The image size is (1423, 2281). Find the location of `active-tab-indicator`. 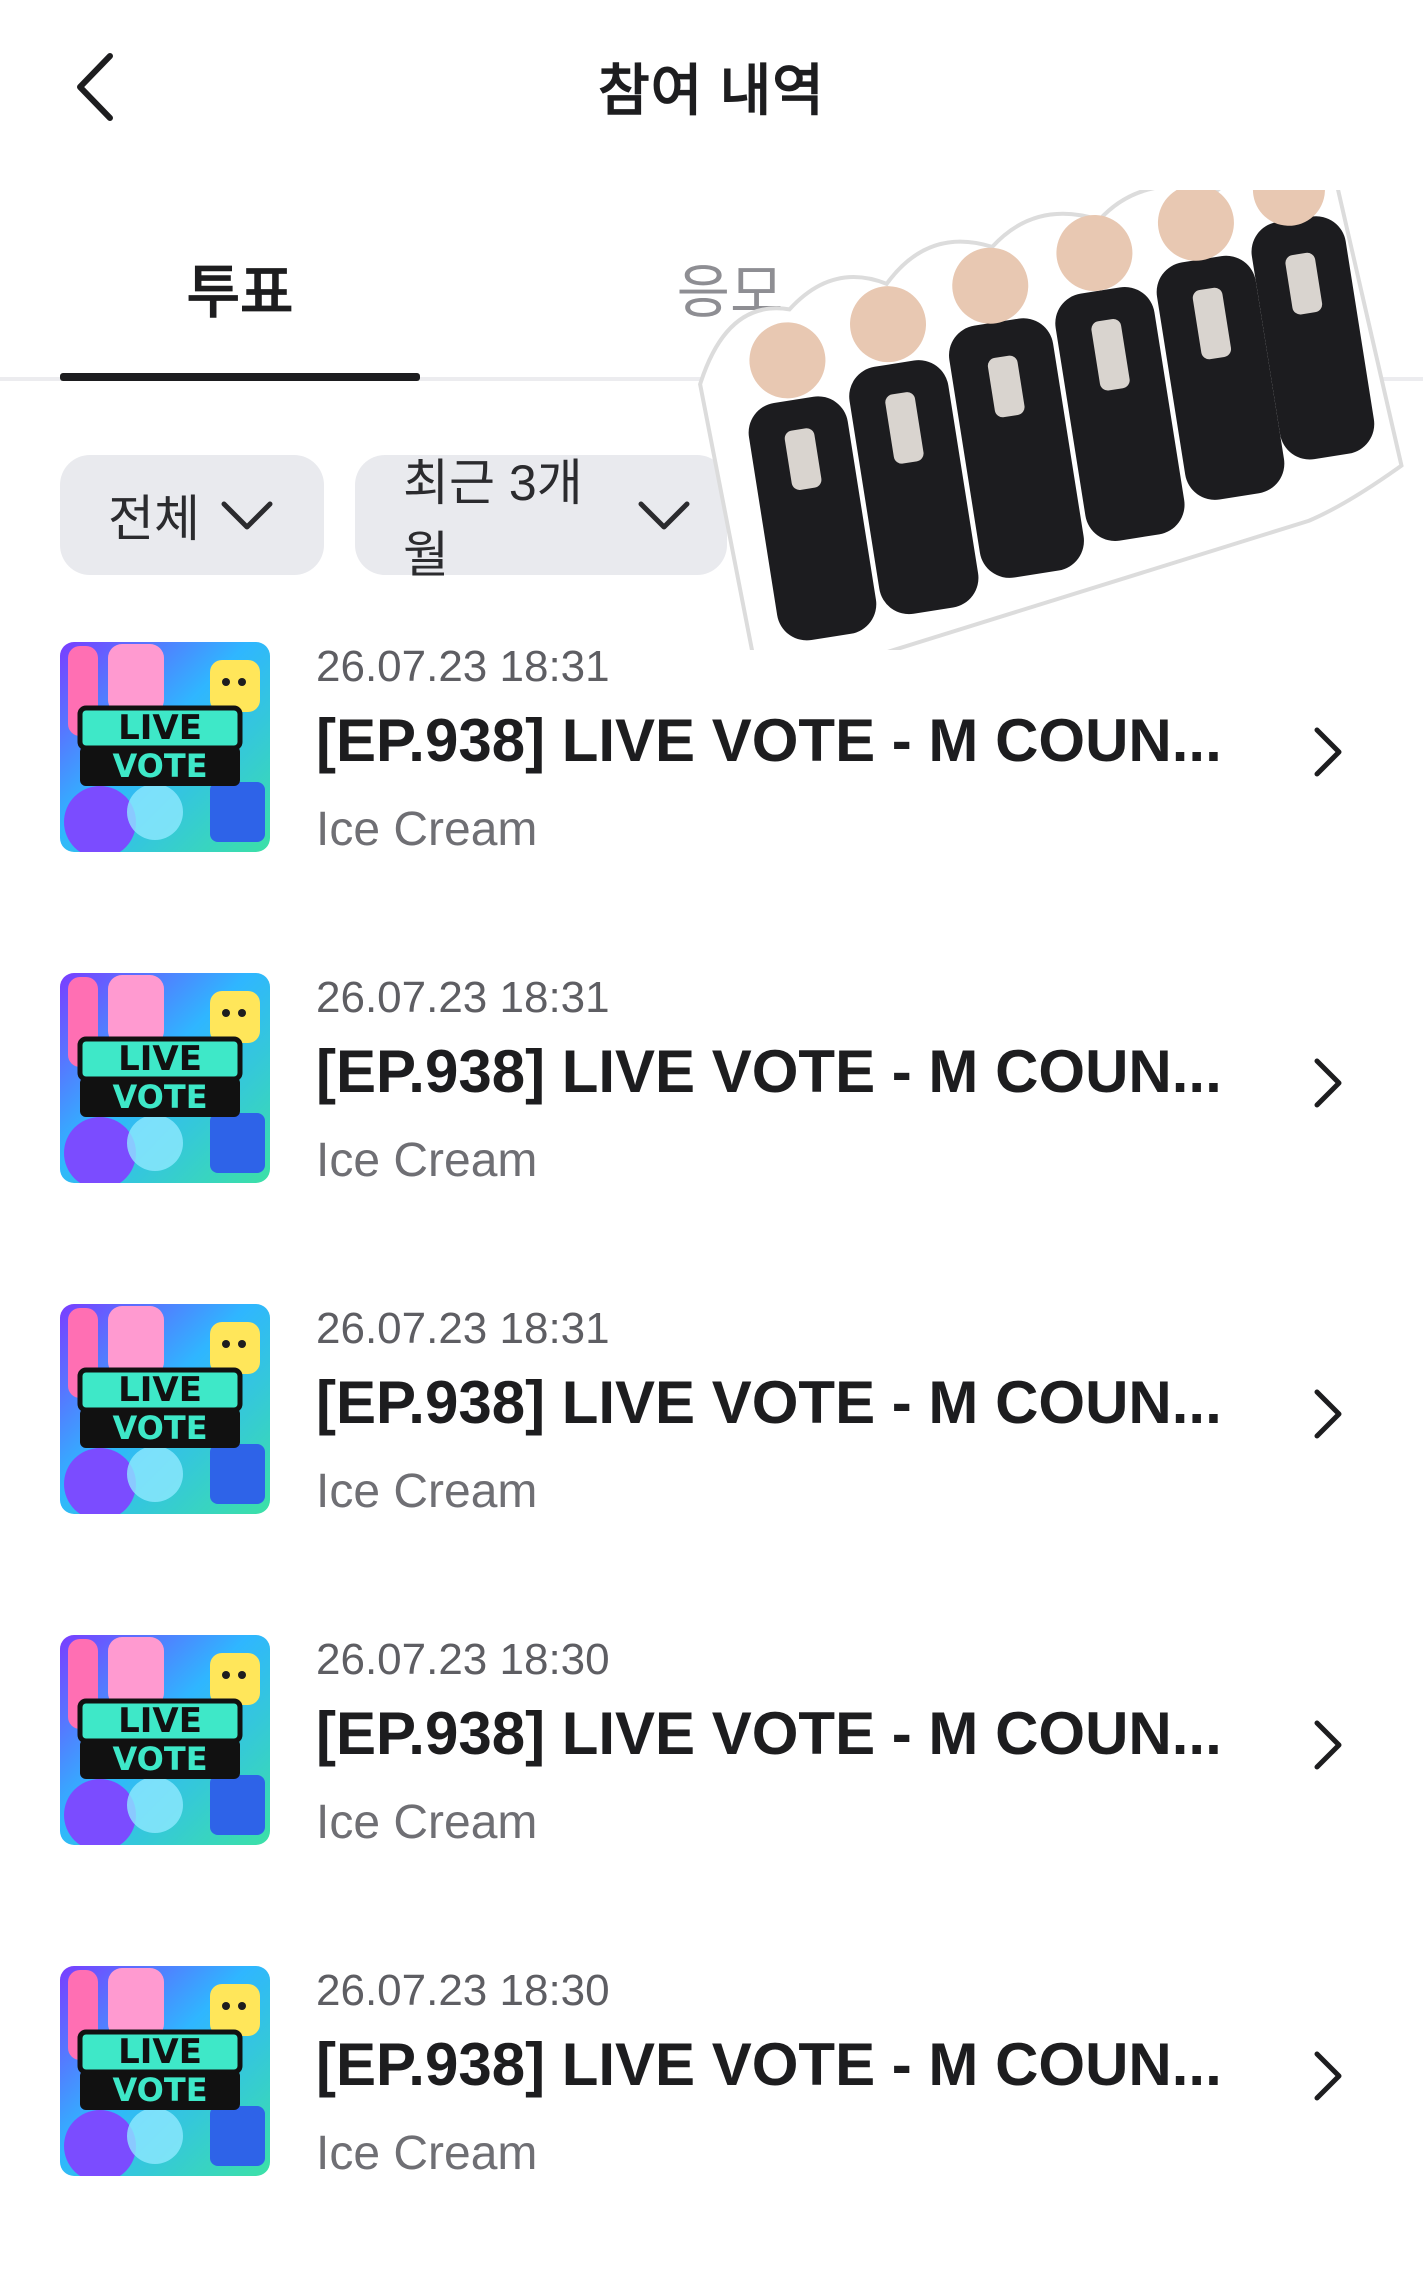

active-tab-indicator is located at coordinates (240, 377).